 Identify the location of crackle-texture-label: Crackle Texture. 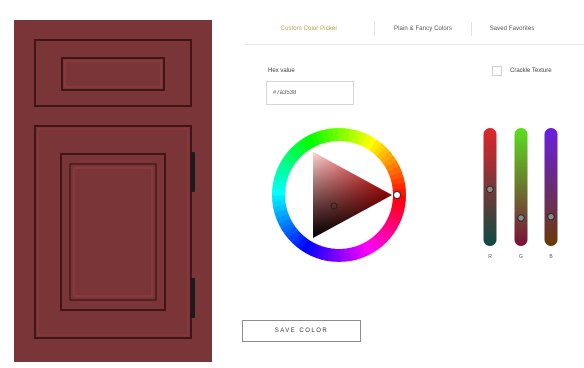
(531, 71).